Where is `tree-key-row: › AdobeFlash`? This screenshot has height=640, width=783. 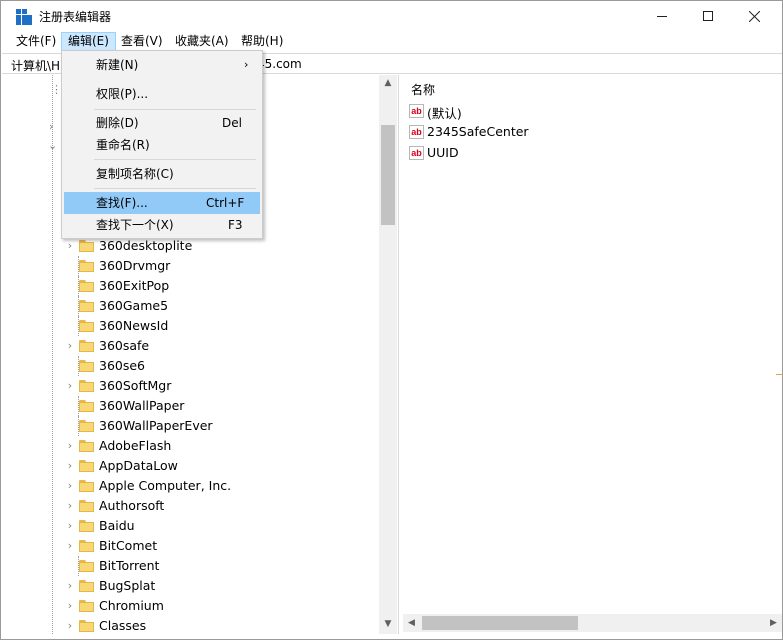
tree-key-row: › AdobeFlash is located at coordinates (200, 446).